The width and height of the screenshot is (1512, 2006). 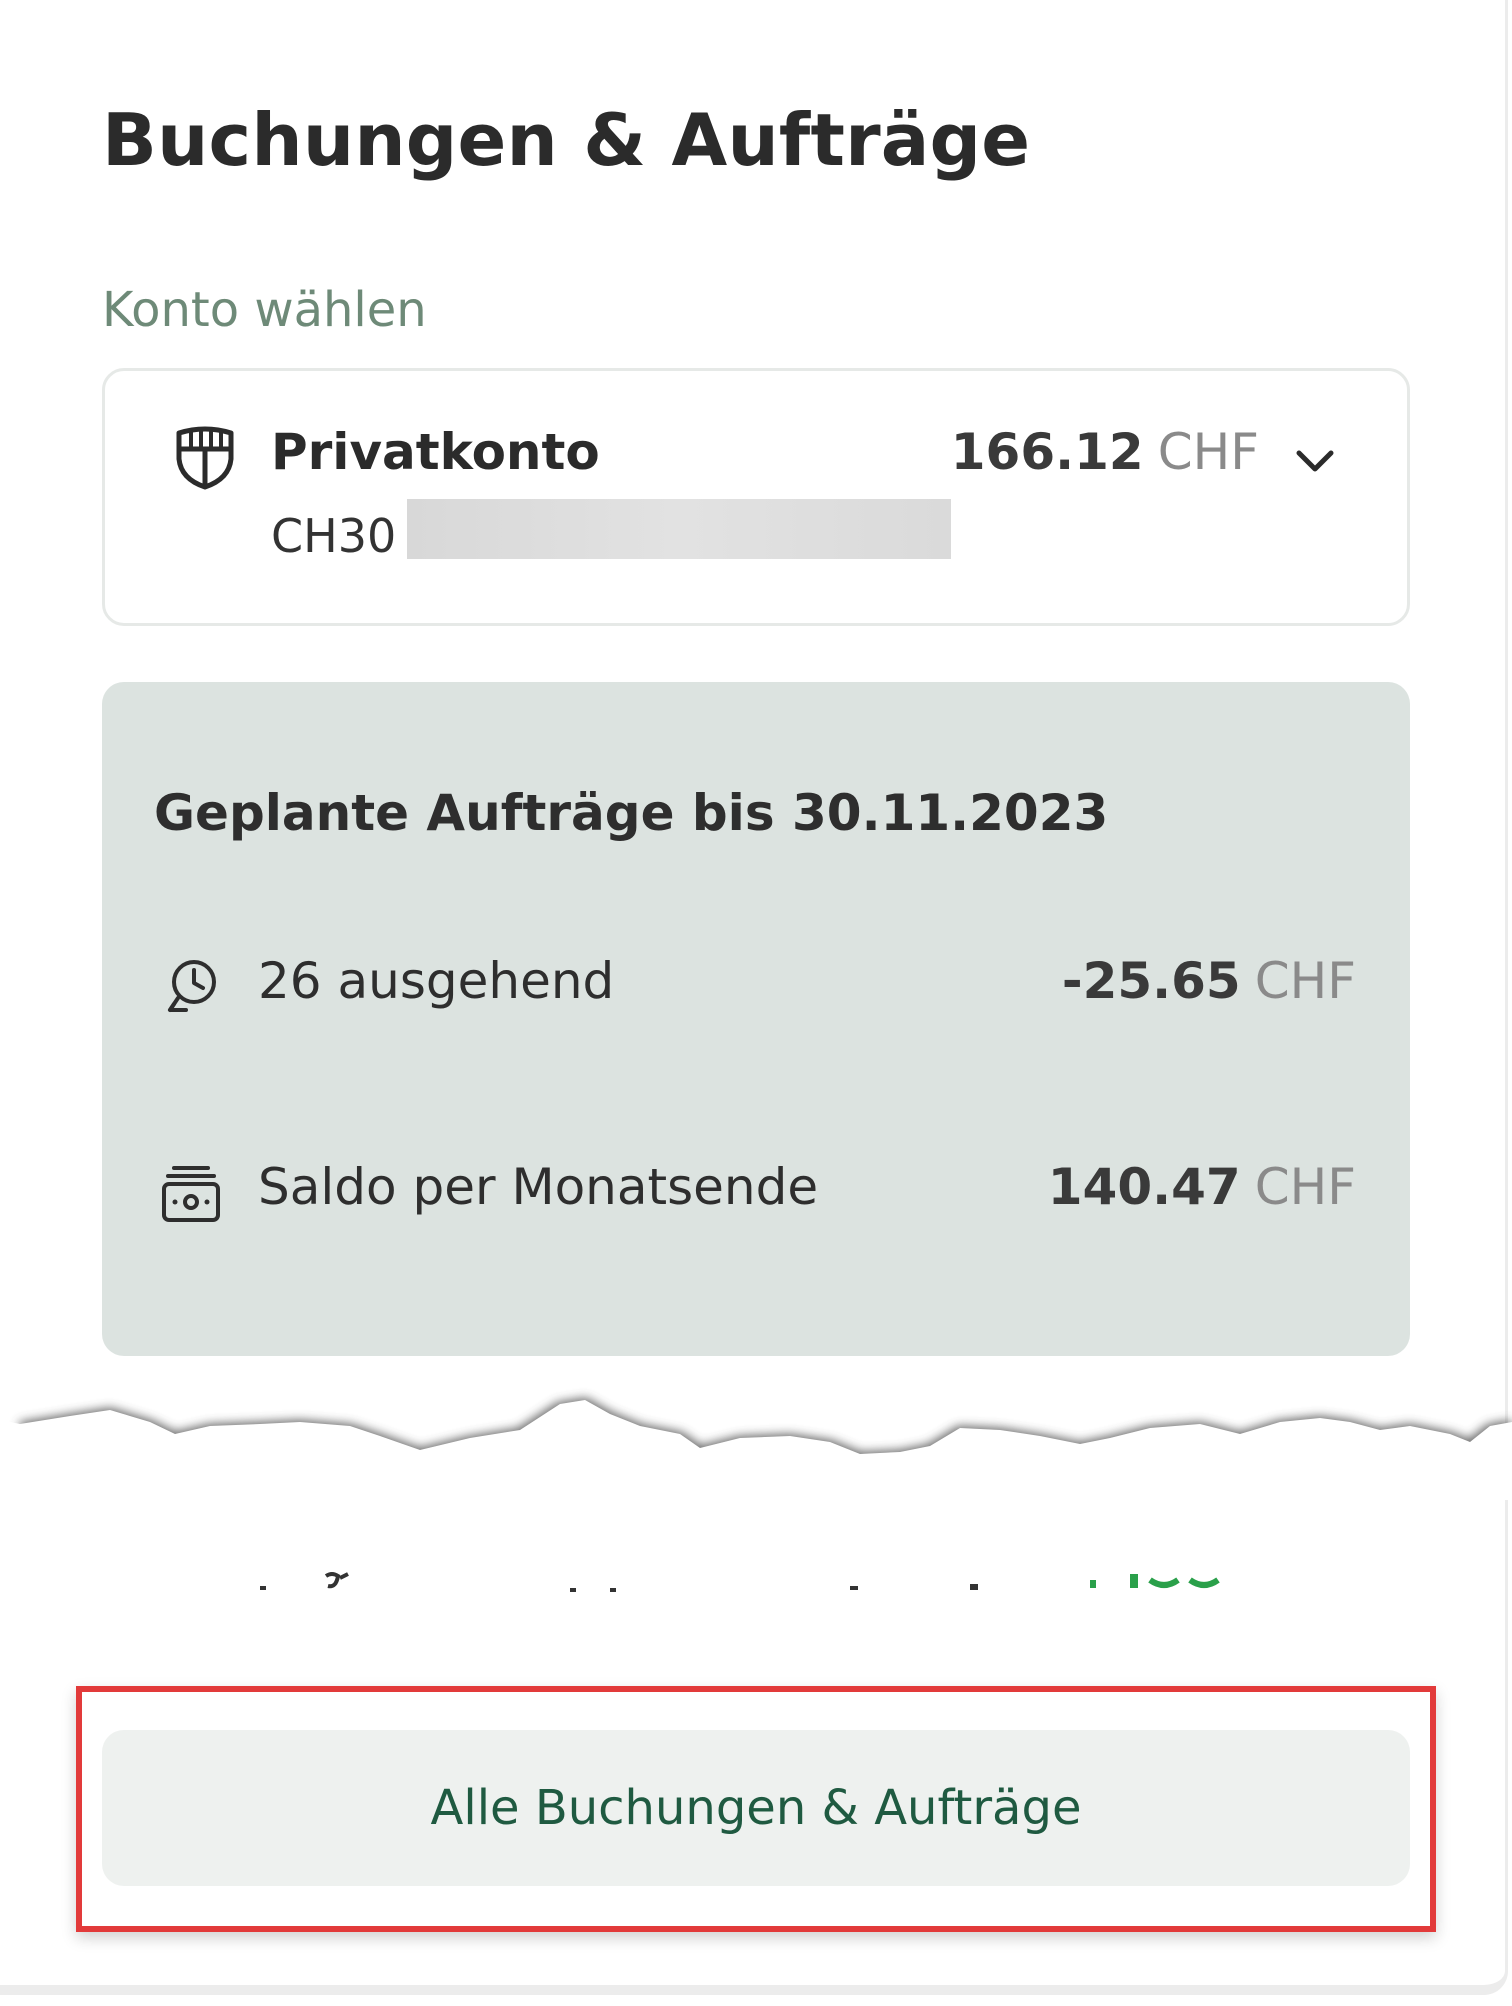 What do you see at coordinates (1144, 1187) in the screenshot?
I see `month-end-balance-value: 140.47` at bounding box center [1144, 1187].